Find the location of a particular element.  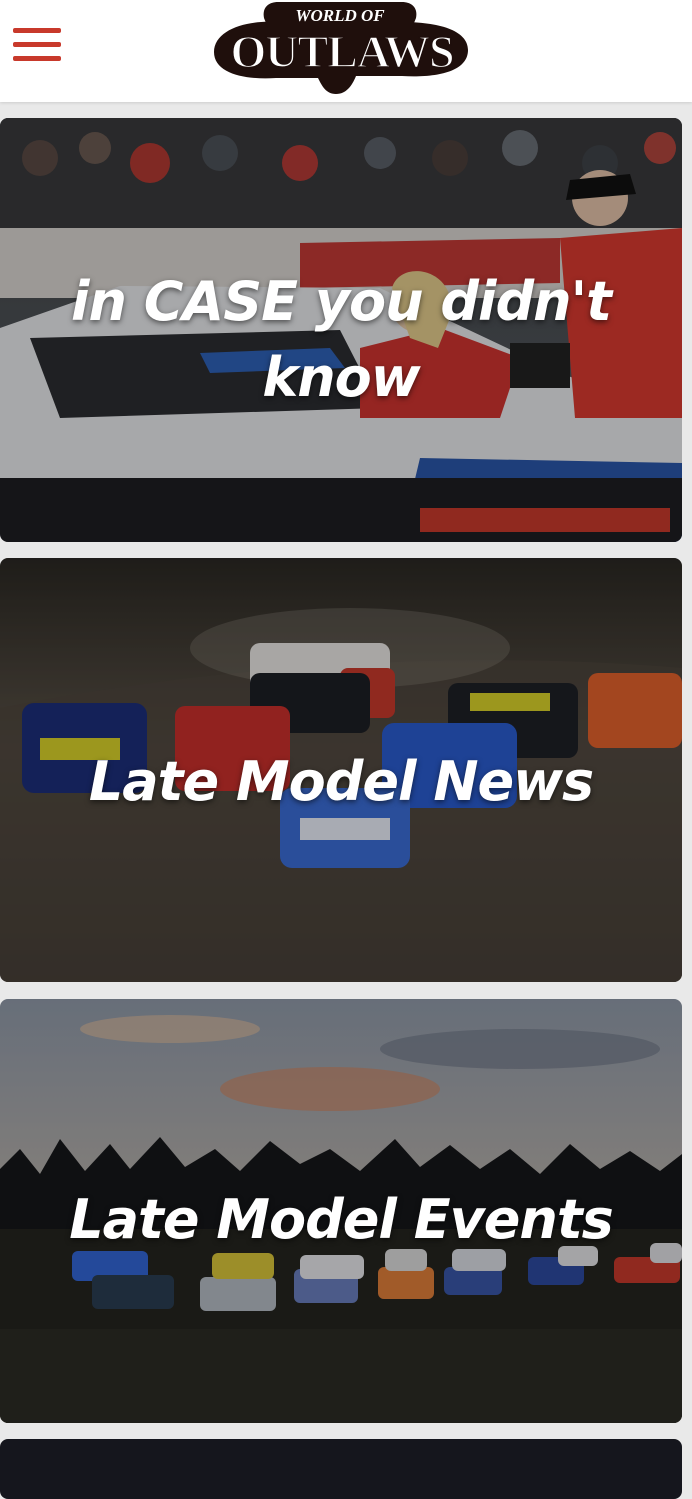

card-title: Late Model Events is located at coordinates (341, 1219).